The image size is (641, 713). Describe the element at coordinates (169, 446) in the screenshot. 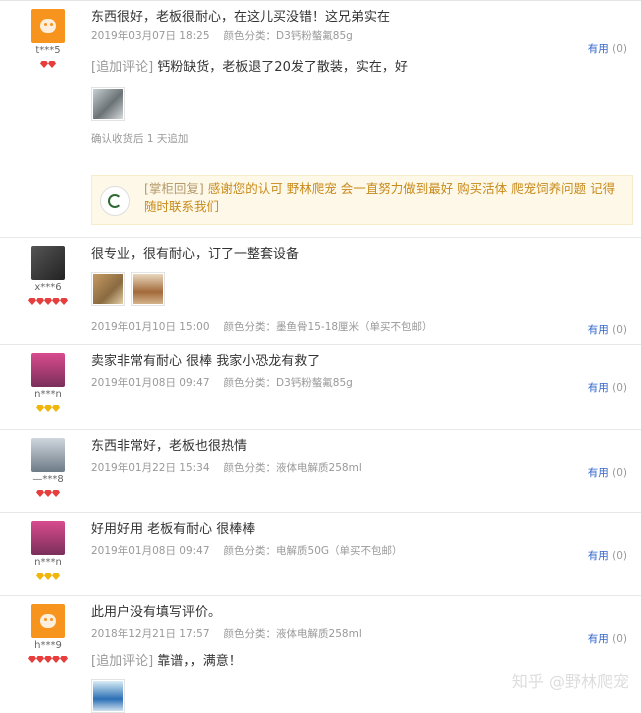

I see `review-text: 东西非常好，老板也很热情` at that location.